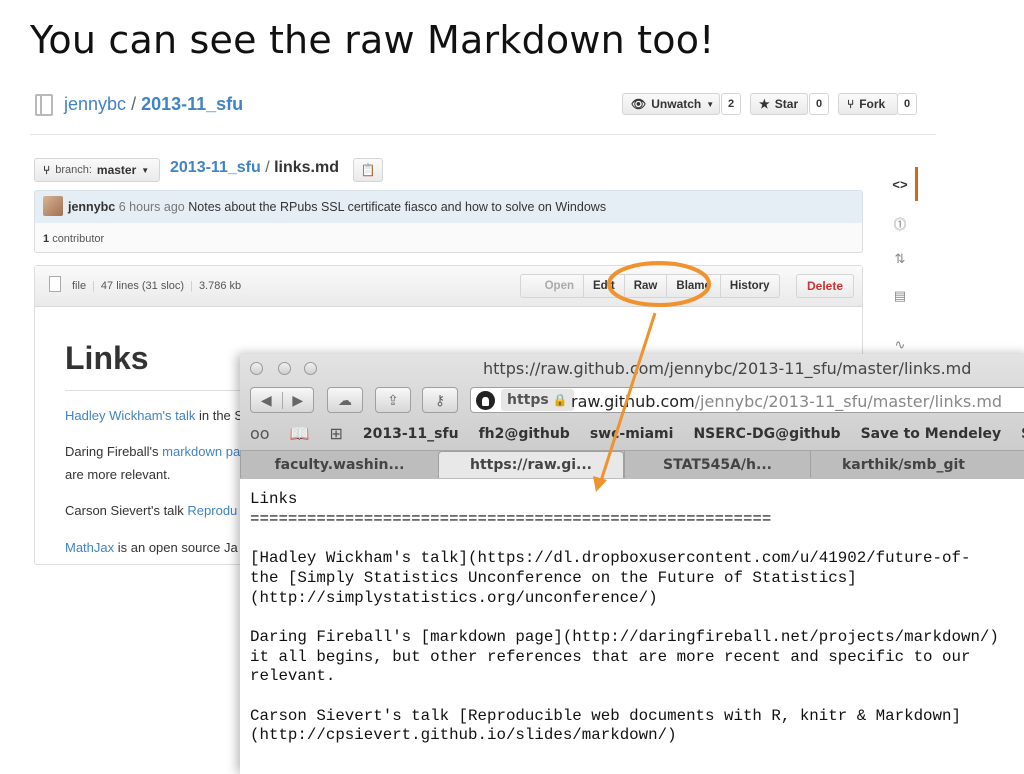  Describe the element at coordinates (907, 104) in the screenshot. I see `fork-count: 0` at that location.